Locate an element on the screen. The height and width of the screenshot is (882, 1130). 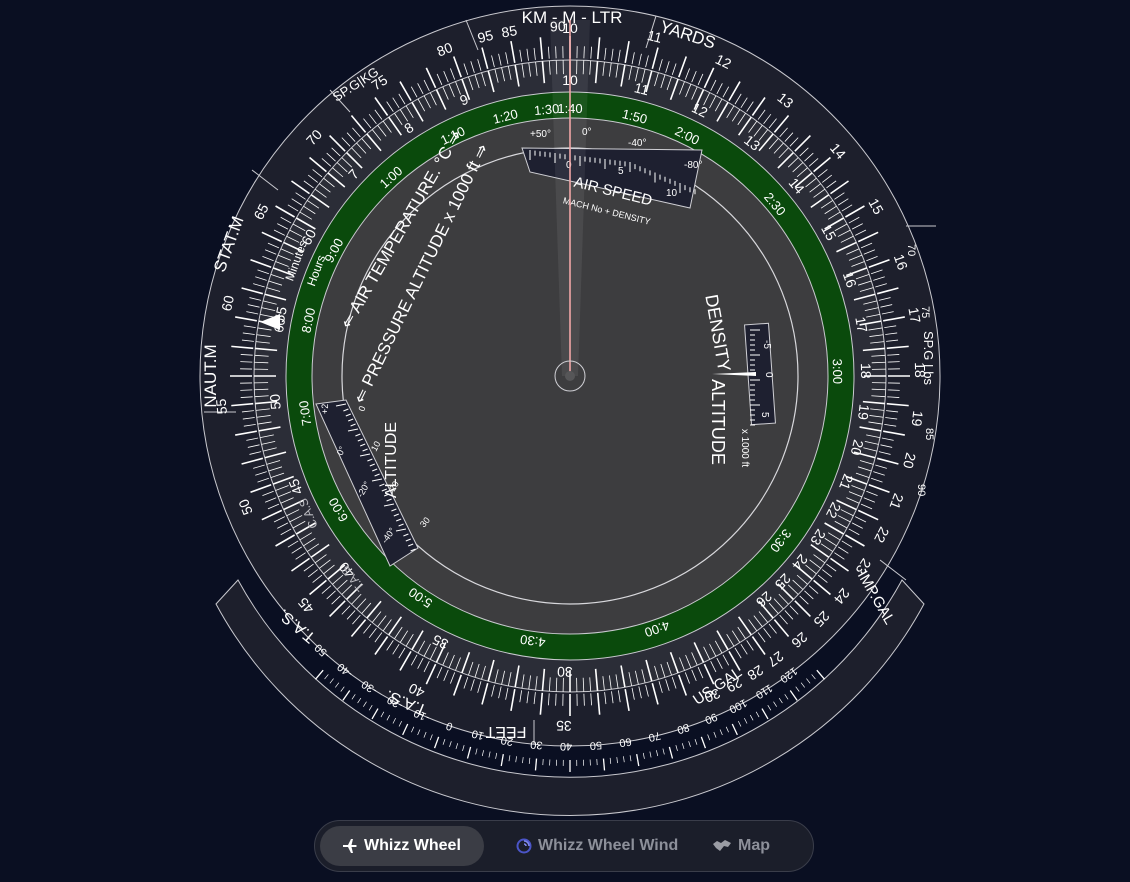
scale-number: 50 is located at coordinates (274, 401).